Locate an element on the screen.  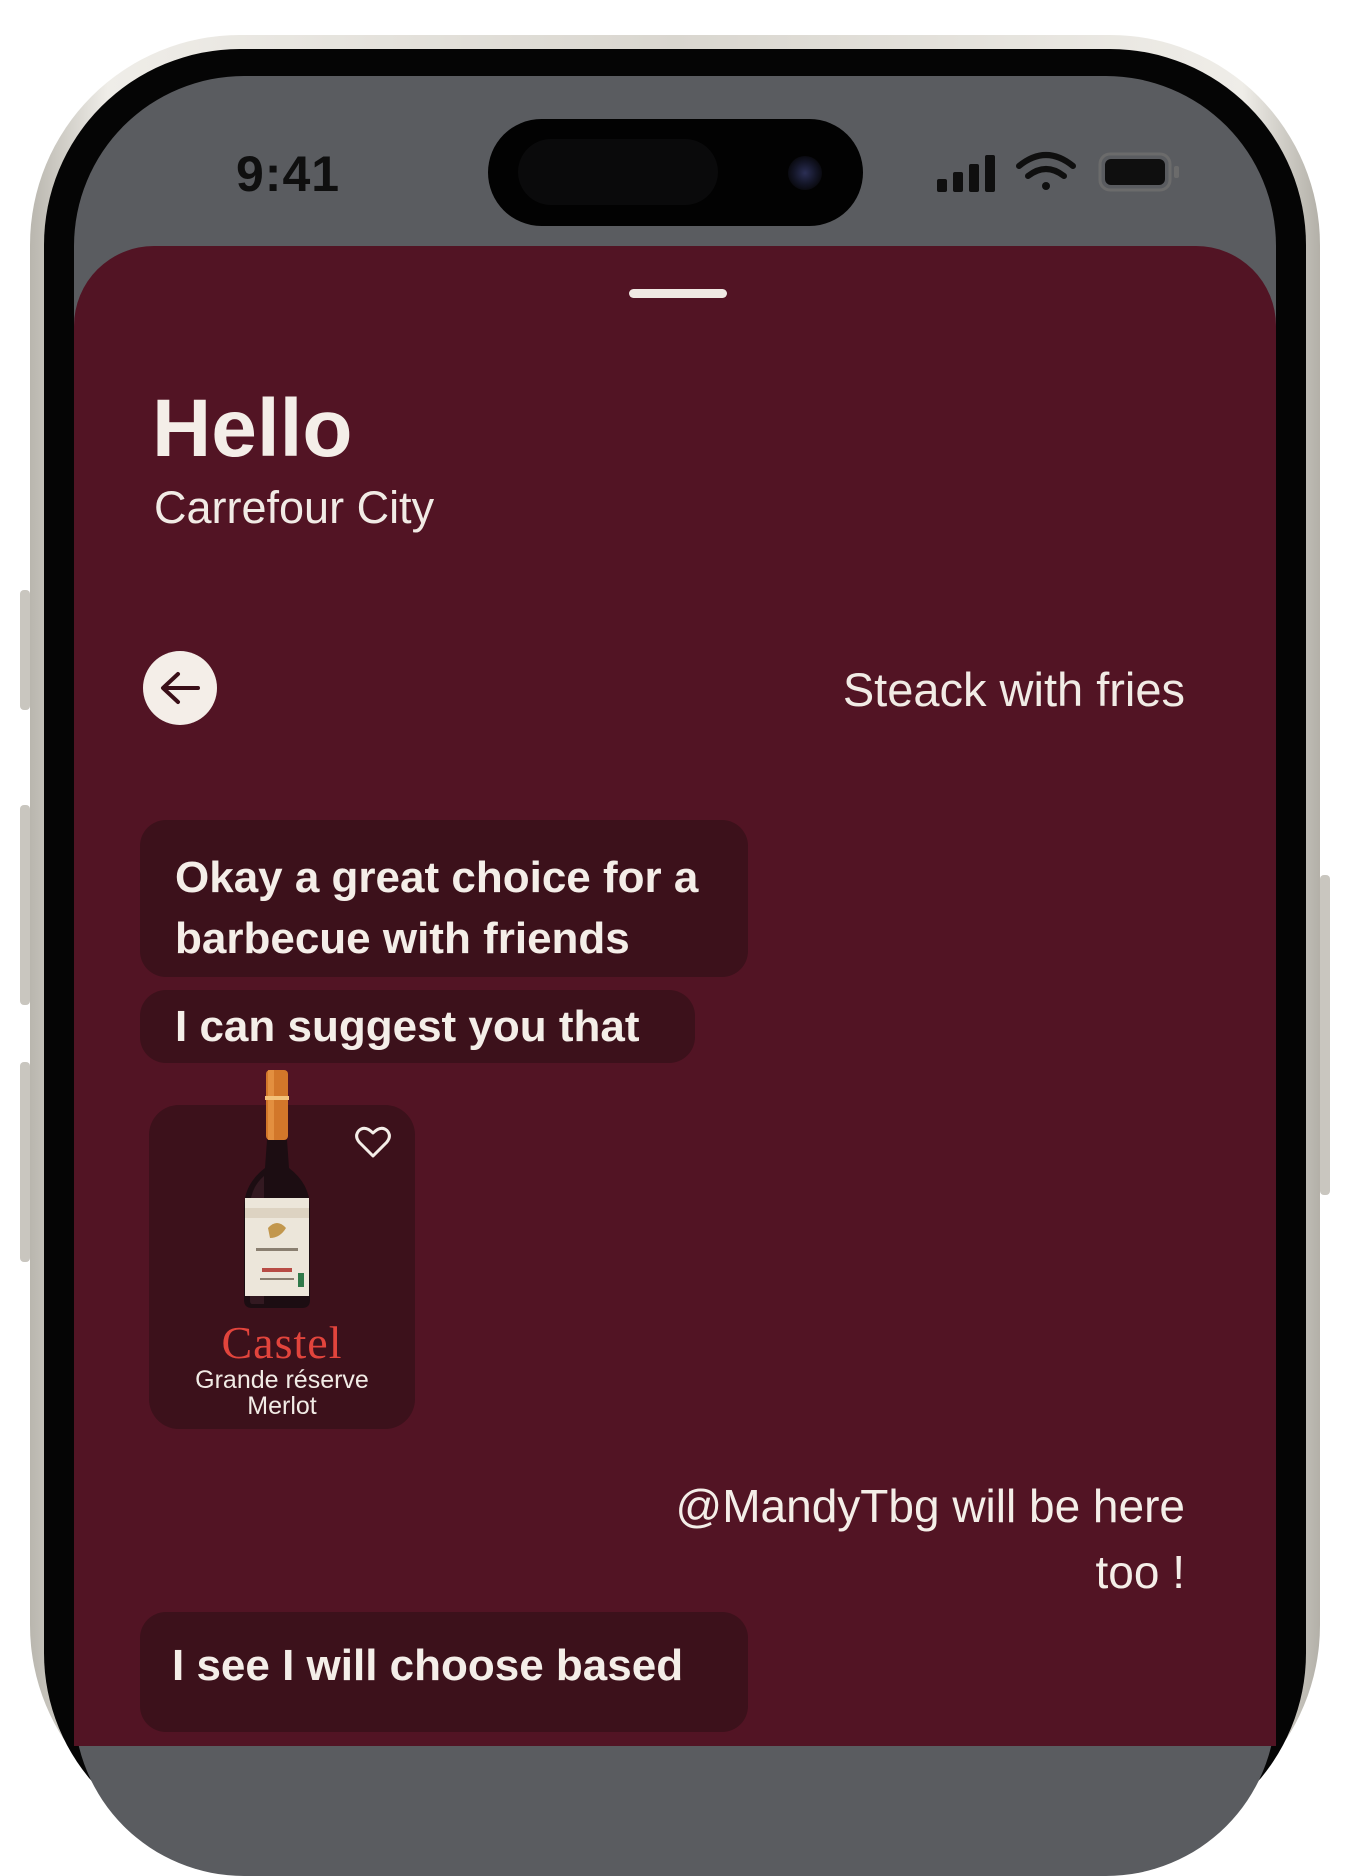
status-icons is located at coordinates (1058, 172).